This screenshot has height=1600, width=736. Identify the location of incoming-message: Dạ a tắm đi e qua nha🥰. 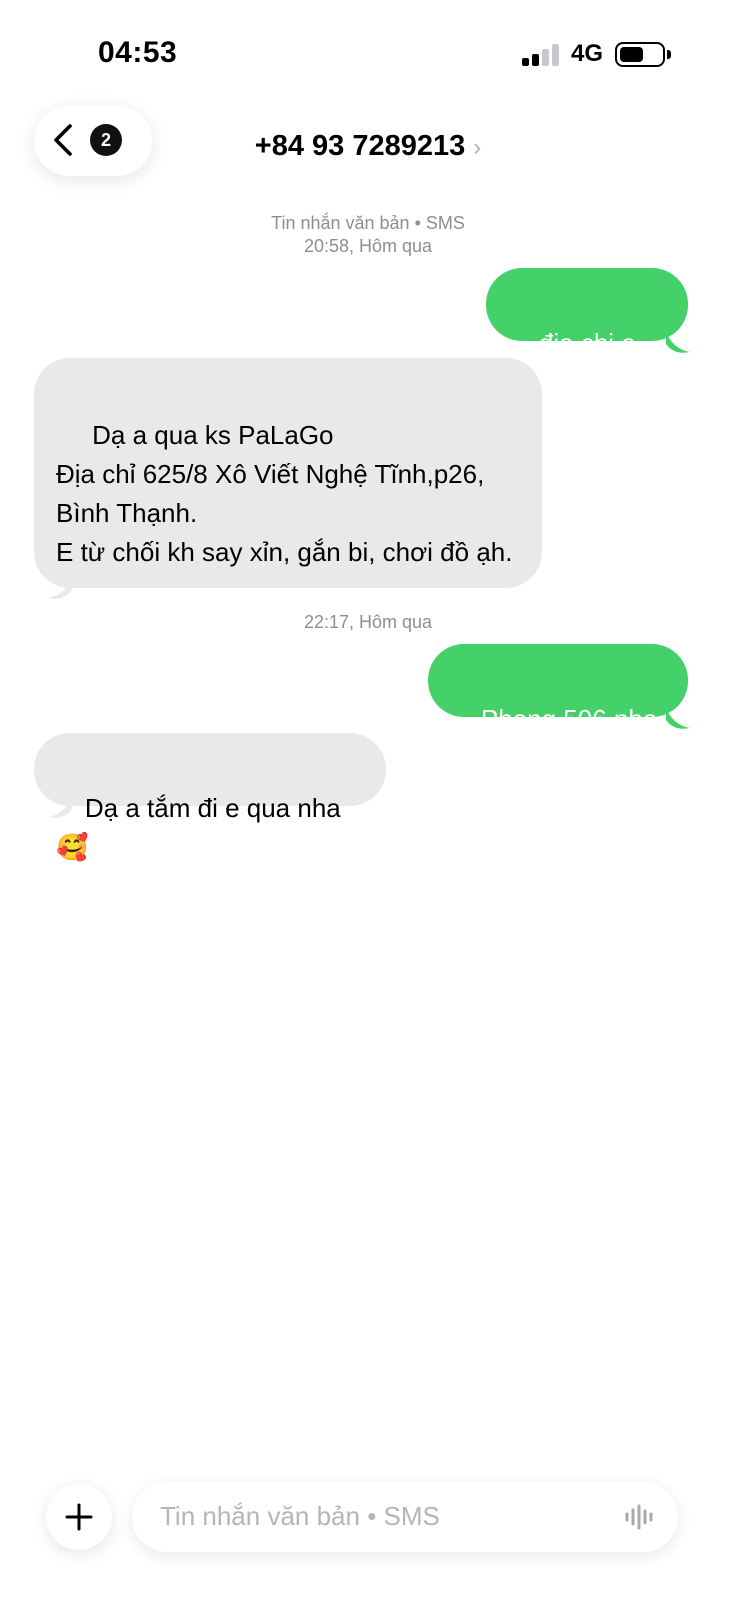
(210, 797).